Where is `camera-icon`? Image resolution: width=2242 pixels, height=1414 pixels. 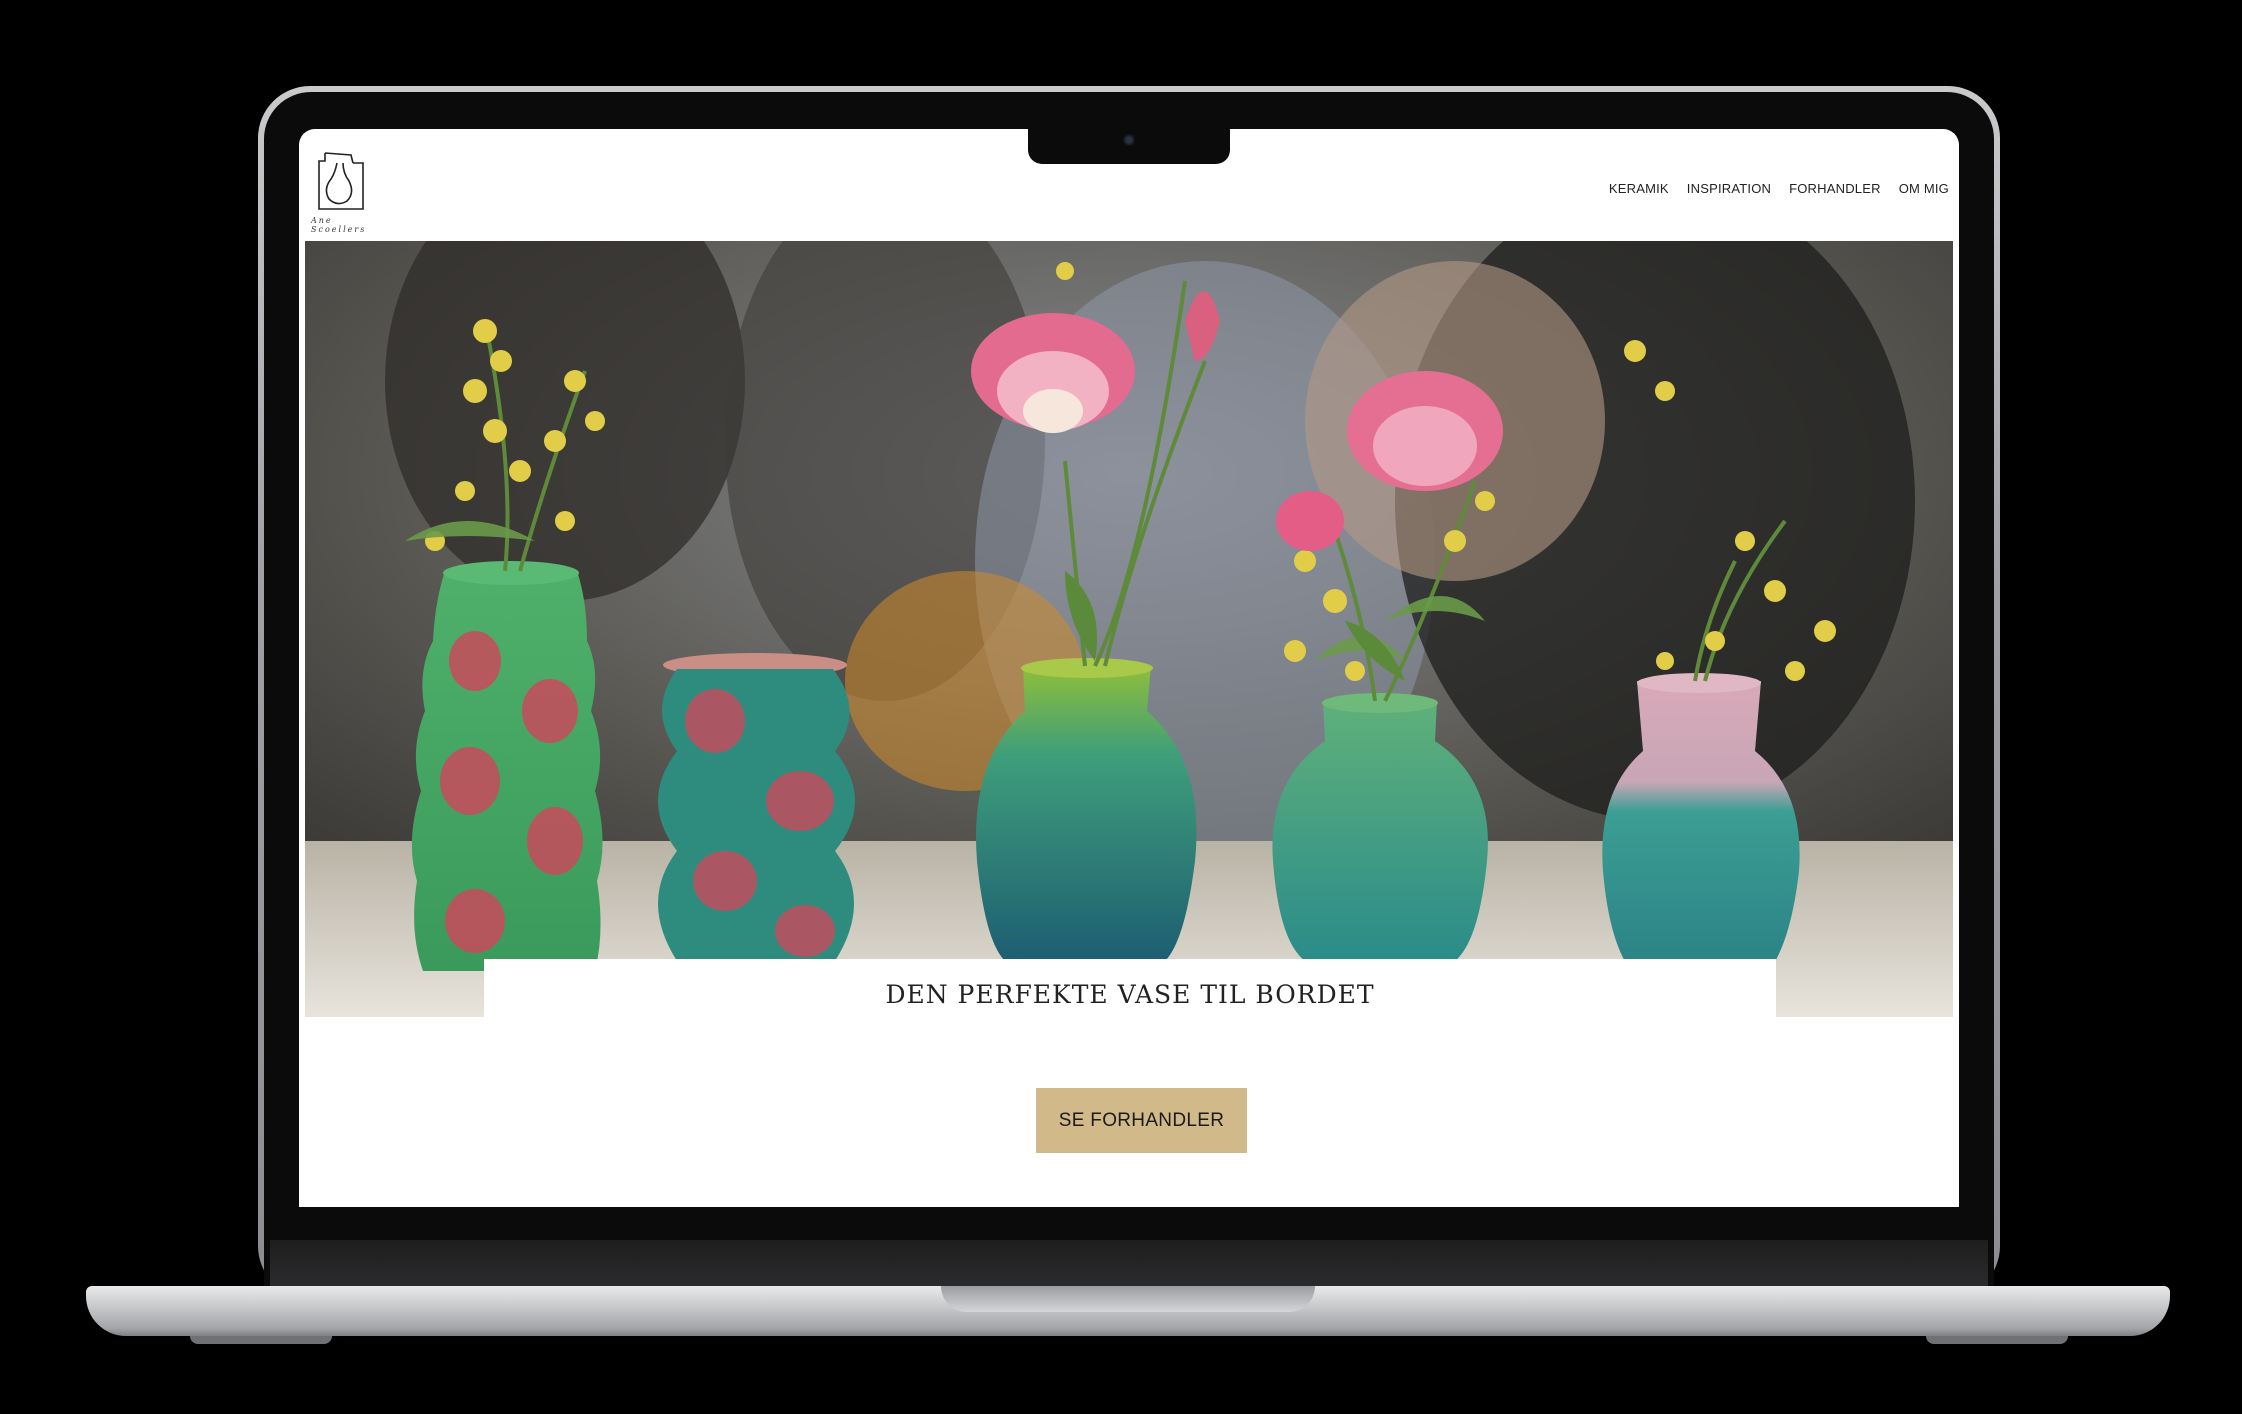
camera-icon is located at coordinates (1129, 140).